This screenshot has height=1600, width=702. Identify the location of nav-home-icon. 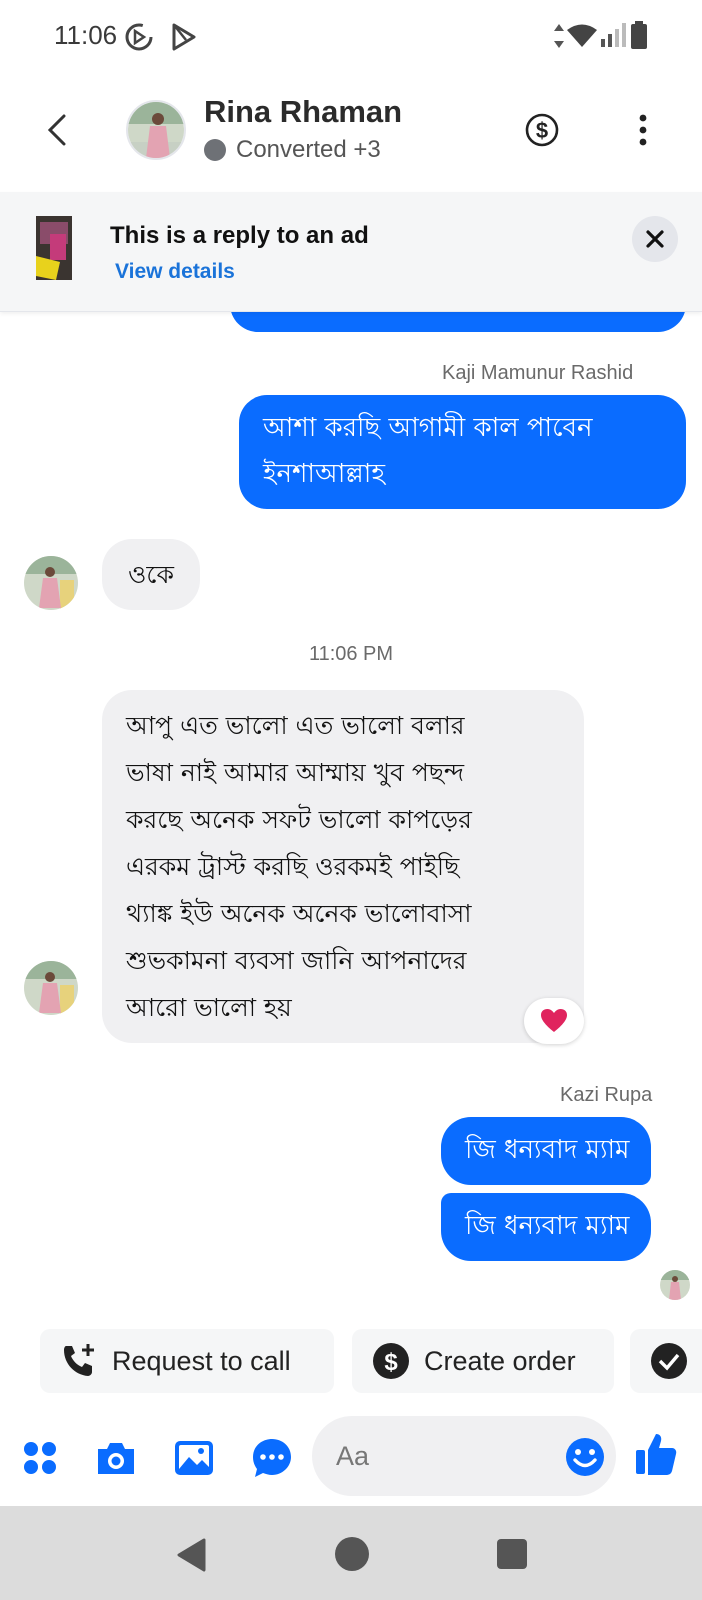
(352, 1554).